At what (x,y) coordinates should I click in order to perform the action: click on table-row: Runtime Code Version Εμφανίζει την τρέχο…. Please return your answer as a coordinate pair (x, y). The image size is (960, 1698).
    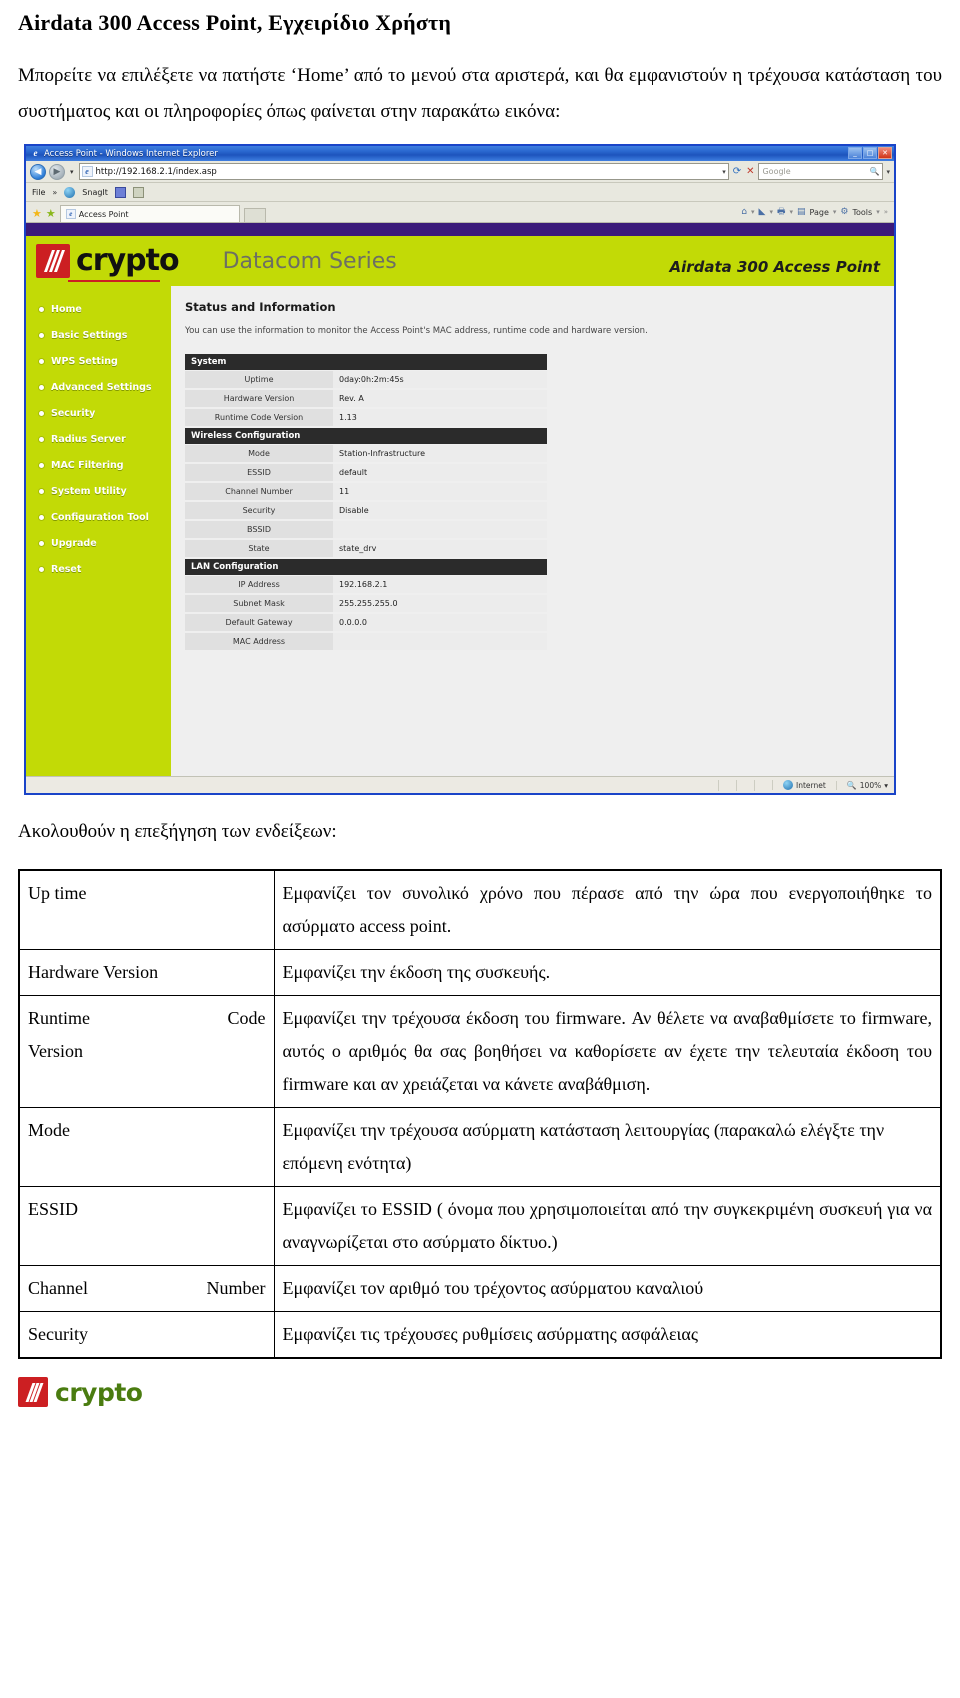
    Looking at the image, I should click on (480, 1051).